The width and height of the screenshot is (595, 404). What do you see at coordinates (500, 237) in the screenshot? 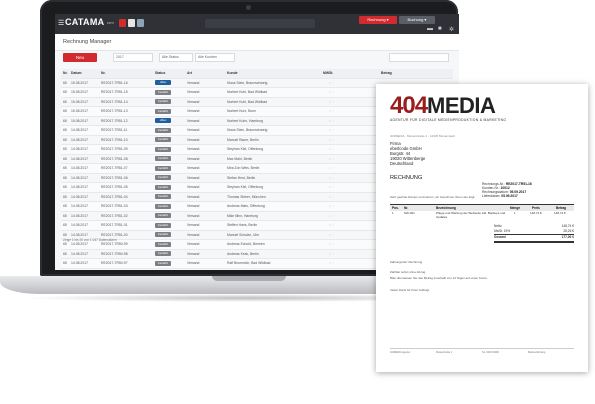
I see `total-label: Gesamt` at bounding box center [500, 237].